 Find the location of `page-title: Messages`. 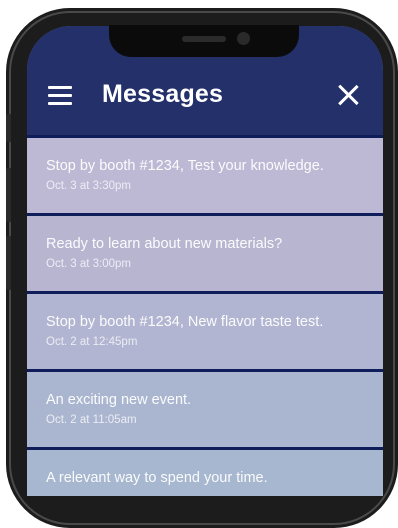

page-title: Messages is located at coordinates (163, 94).